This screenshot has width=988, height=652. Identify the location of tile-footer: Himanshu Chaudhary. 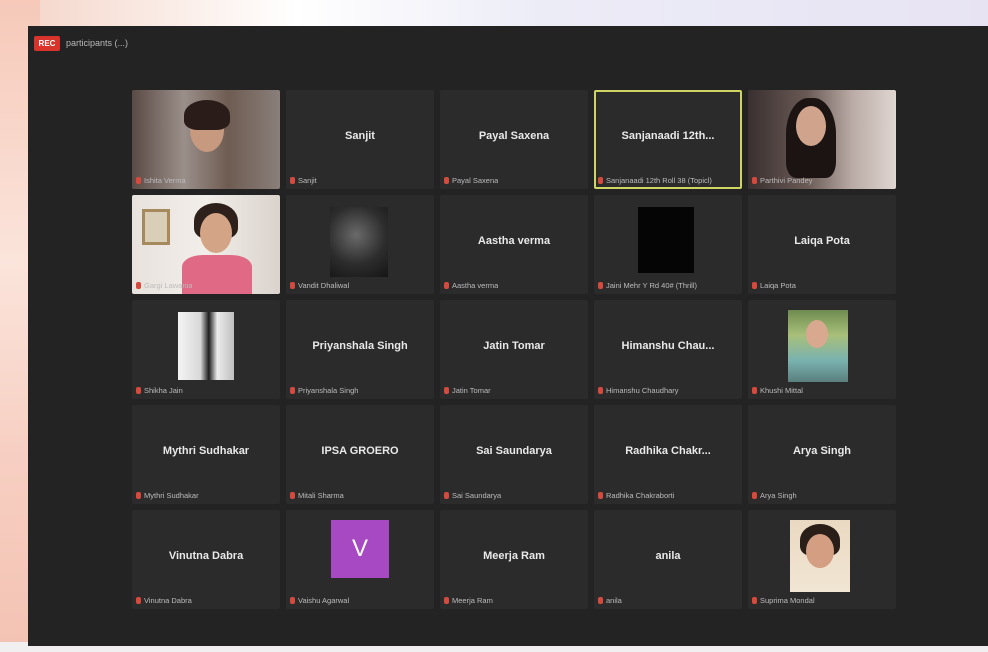
(668, 390).